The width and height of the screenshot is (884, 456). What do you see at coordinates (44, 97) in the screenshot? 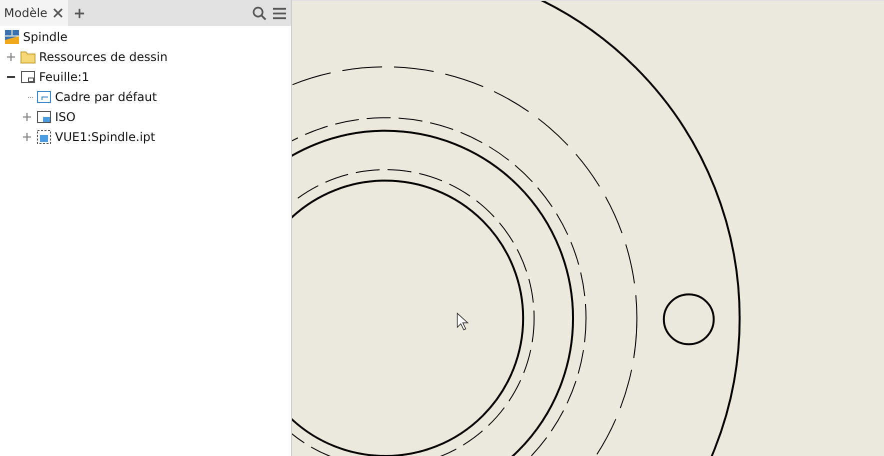
I see `border-icon` at bounding box center [44, 97].